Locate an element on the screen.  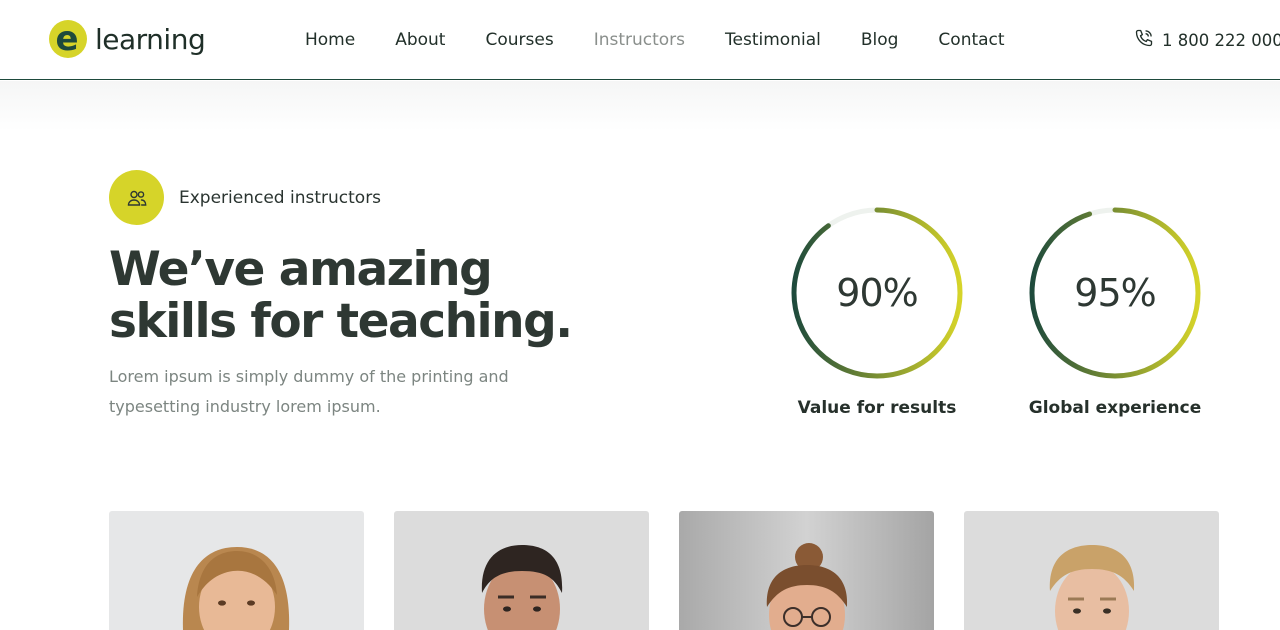
nav-testimonial: Testimonial is located at coordinates (773, 40).